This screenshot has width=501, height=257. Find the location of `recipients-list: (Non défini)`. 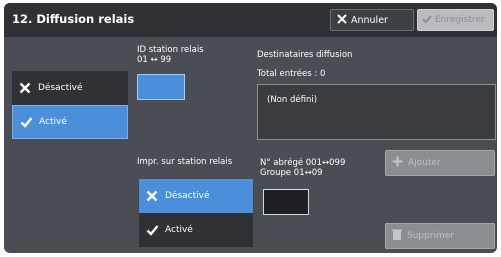

recipients-list: (Non défini) is located at coordinates (376, 112).